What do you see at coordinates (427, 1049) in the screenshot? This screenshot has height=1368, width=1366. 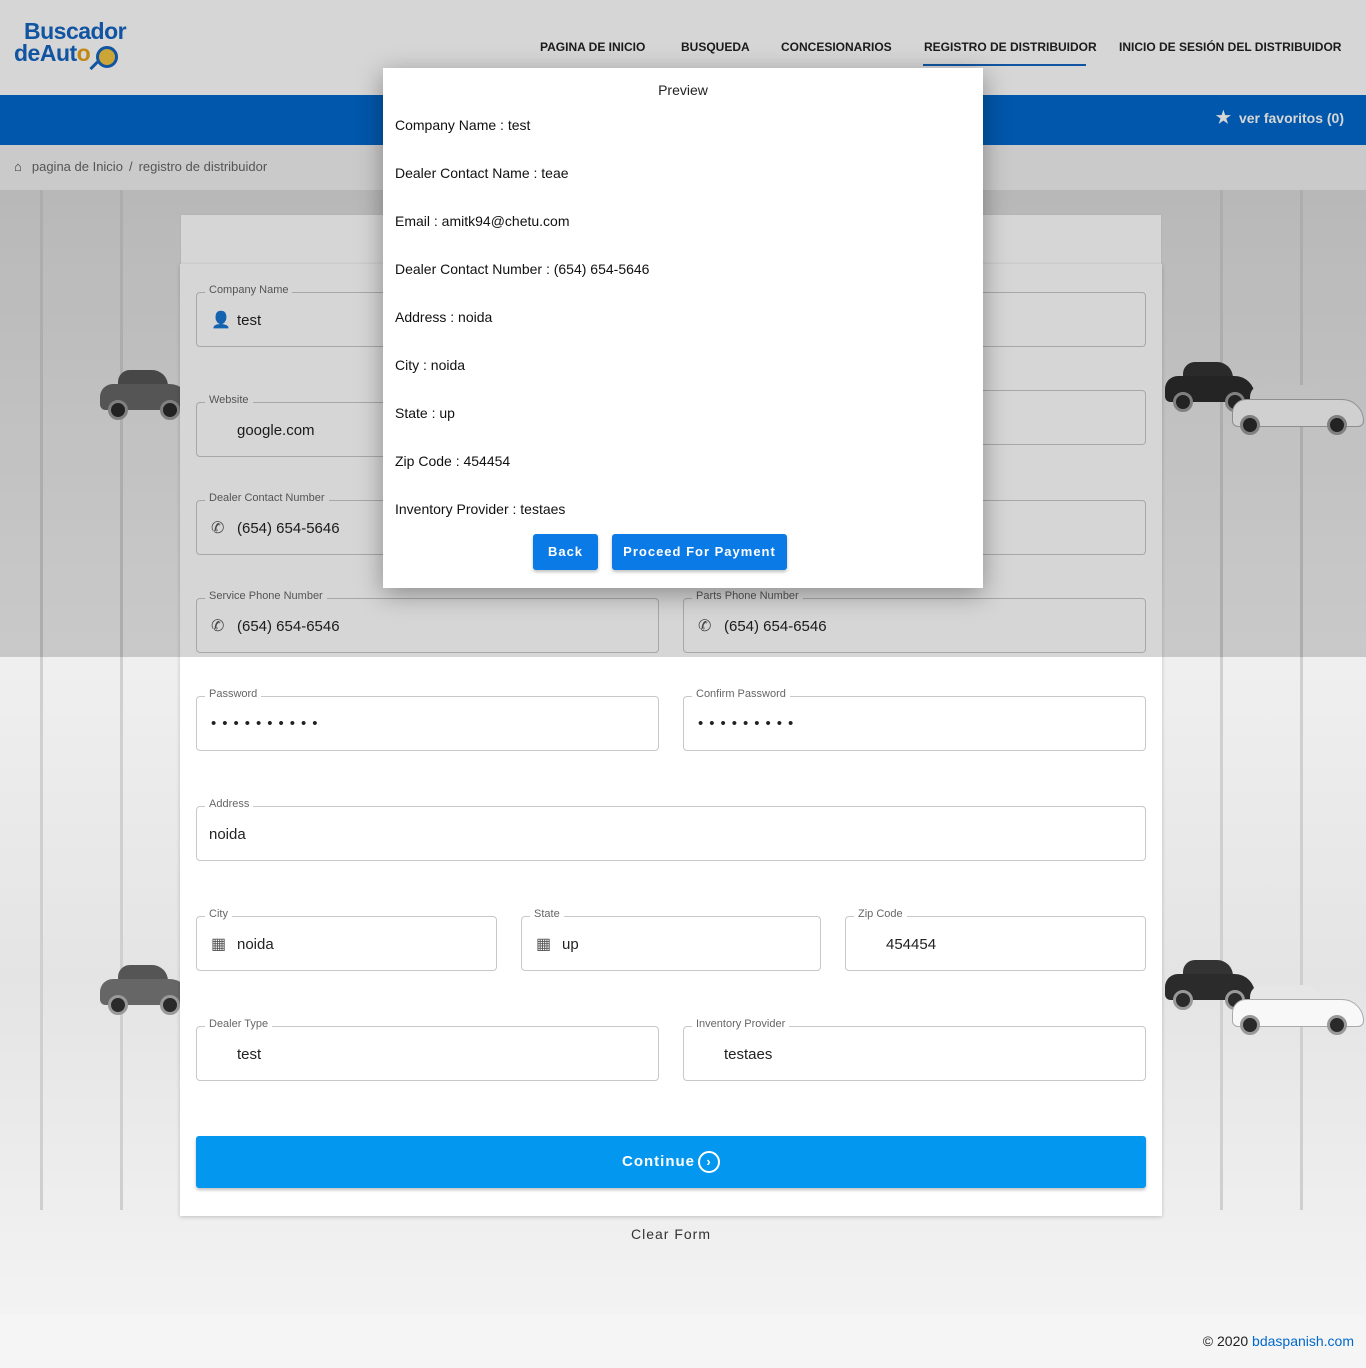 I see `dealer-type-field: Dealer Type test` at bounding box center [427, 1049].